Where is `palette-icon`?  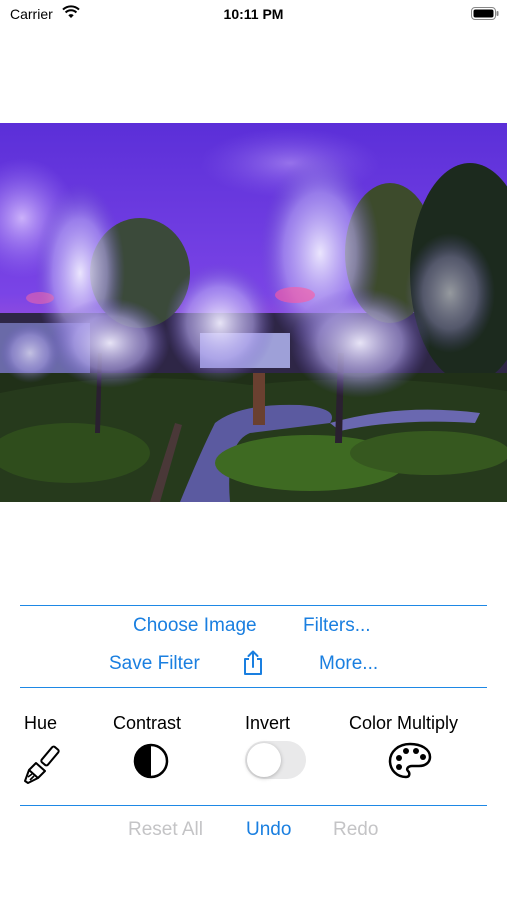 palette-icon is located at coordinates (410, 761).